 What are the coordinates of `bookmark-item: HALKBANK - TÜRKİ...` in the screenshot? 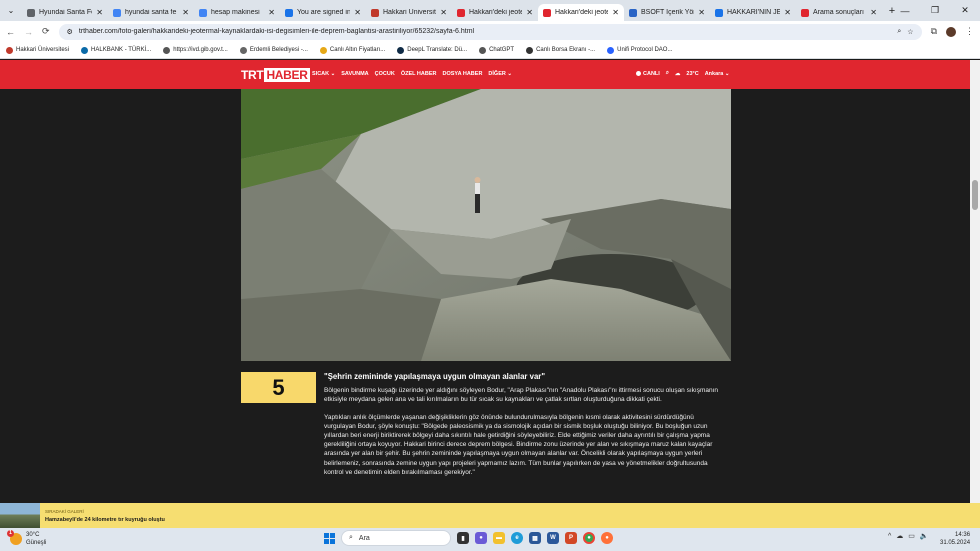 It's located at (116, 50).